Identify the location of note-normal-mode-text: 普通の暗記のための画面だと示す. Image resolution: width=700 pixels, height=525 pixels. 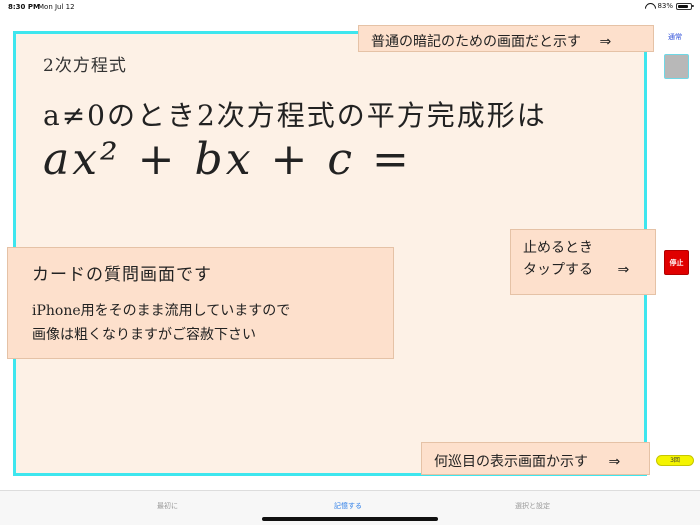
(476, 42).